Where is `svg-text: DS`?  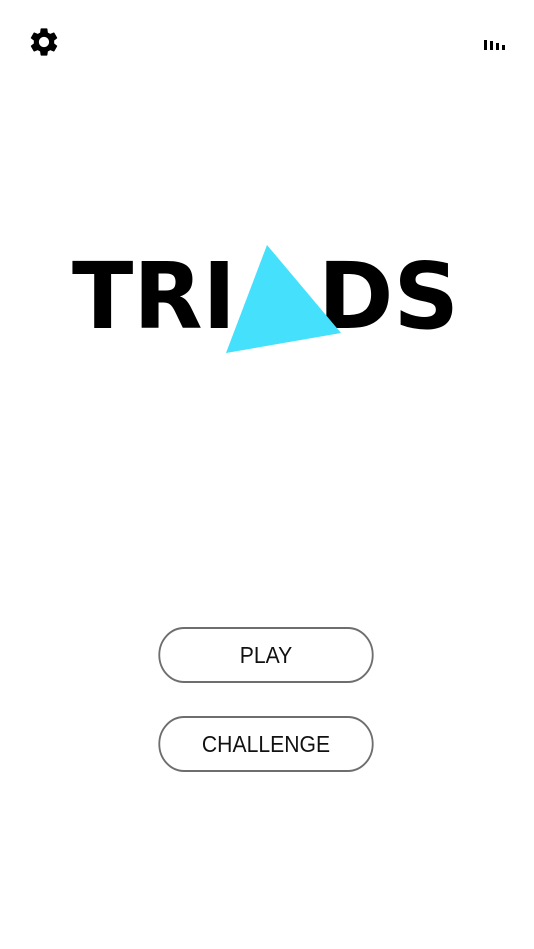 svg-text: DS is located at coordinates (388, 296).